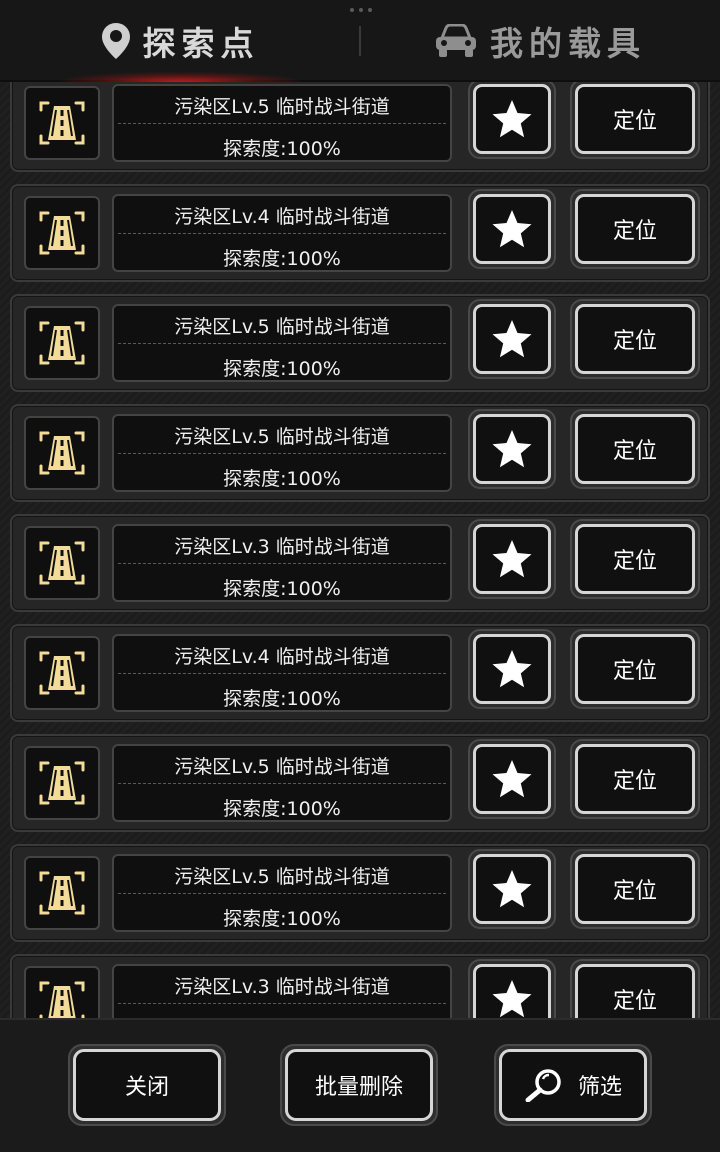  I want to click on location-pin-icon, so click(115, 41).